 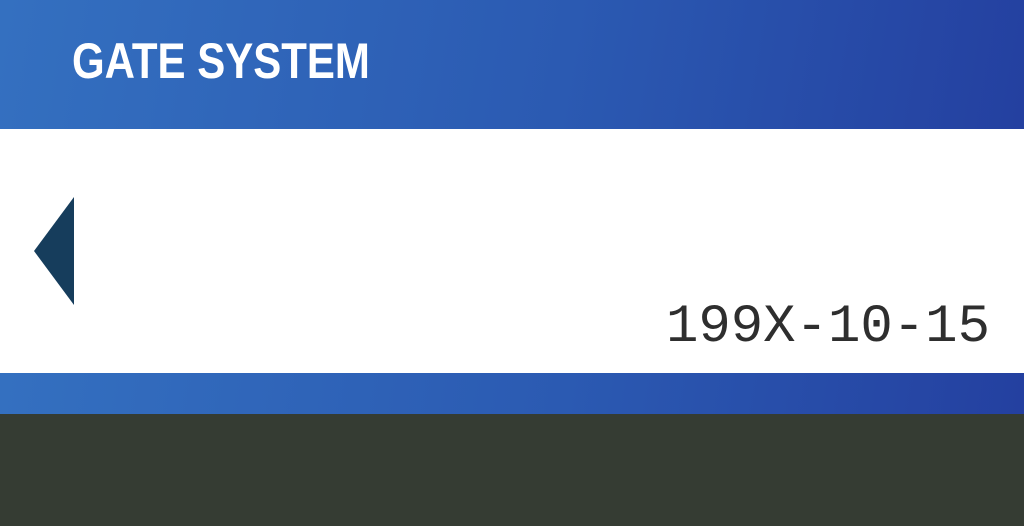 I want to click on date-display: 199X-10-15, so click(x=827, y=327).